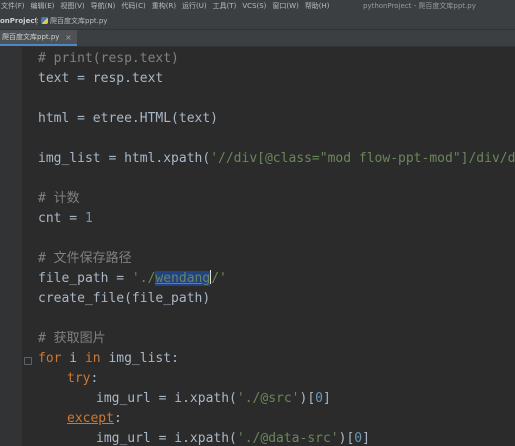 This screenshot has width=515, height=446. I want to click on menu-run: 运行(U), so click(194, 6).